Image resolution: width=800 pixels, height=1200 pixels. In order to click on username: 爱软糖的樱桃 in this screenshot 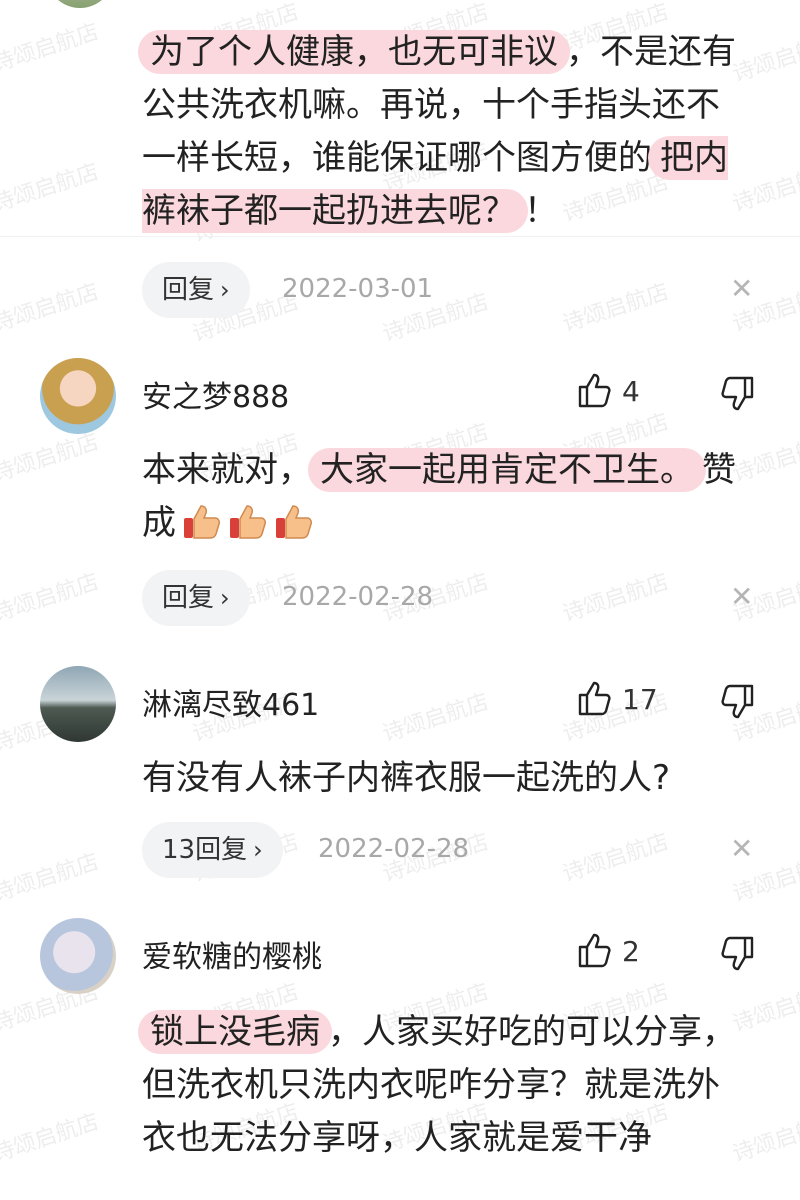, I will do `click(232, 954)`.